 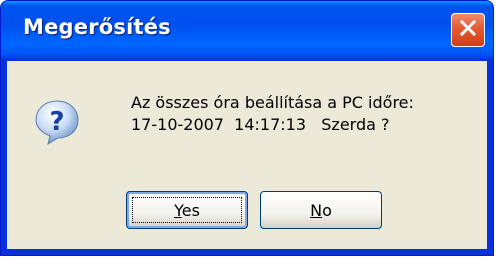 I want to click on close-icon, so click(x=468, y=30).